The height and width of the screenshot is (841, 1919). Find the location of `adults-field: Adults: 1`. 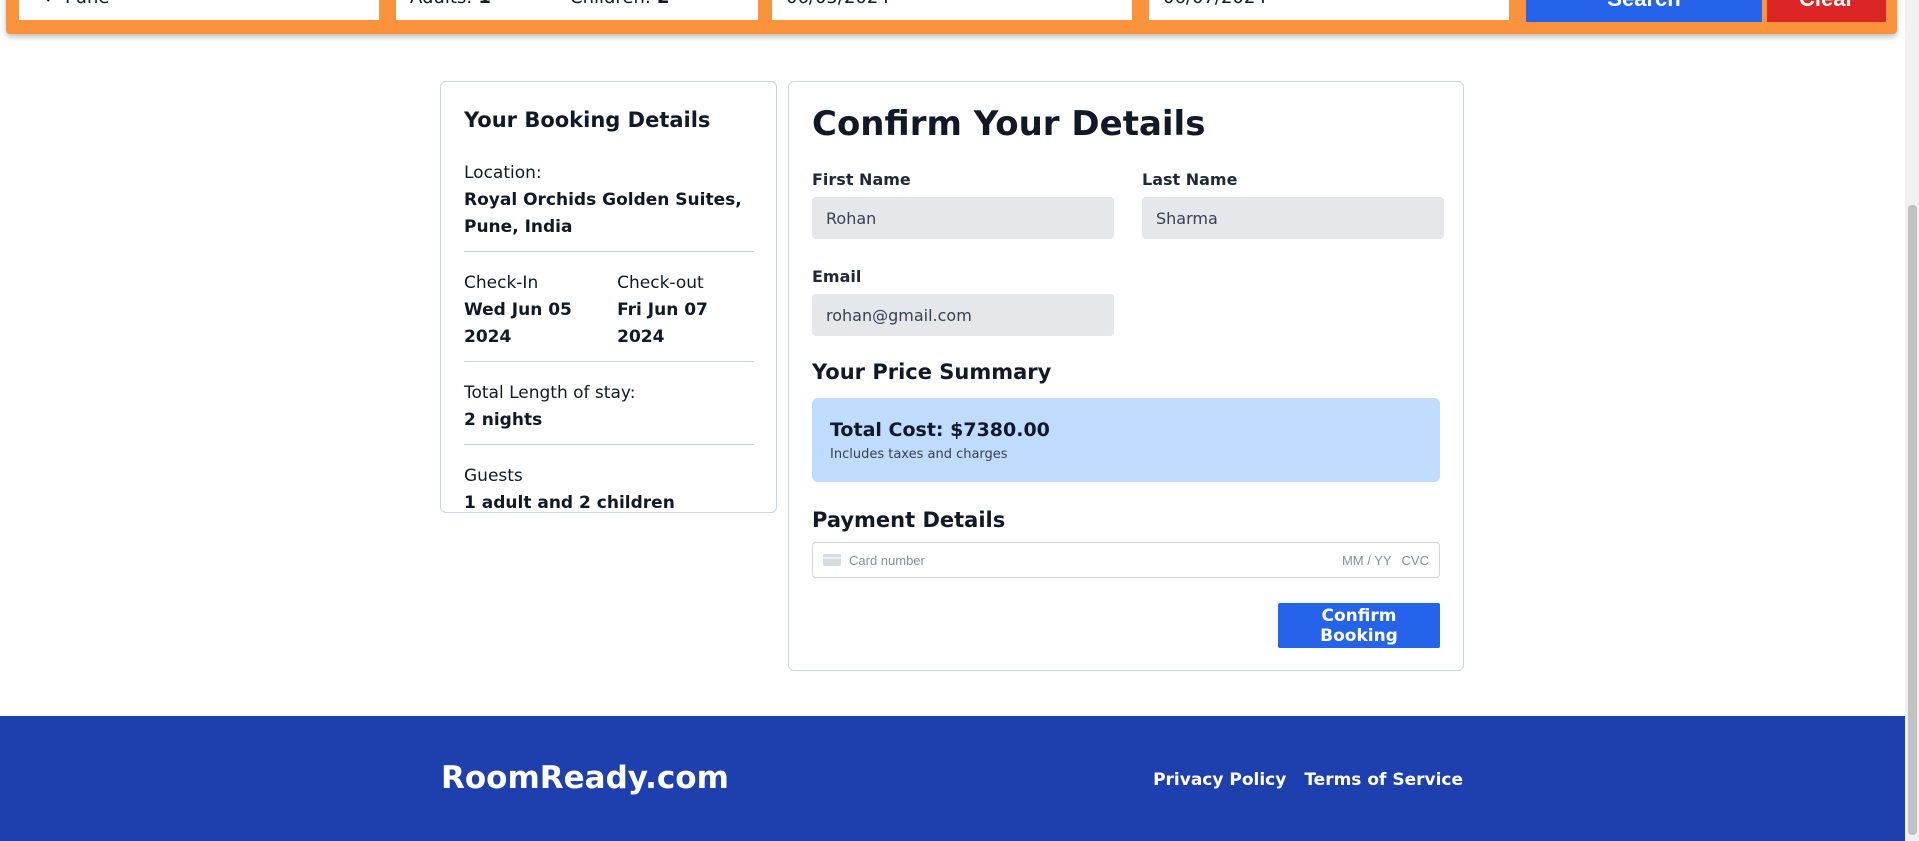

adults-field: Adults: 1 is located at coordinates (490, 4).